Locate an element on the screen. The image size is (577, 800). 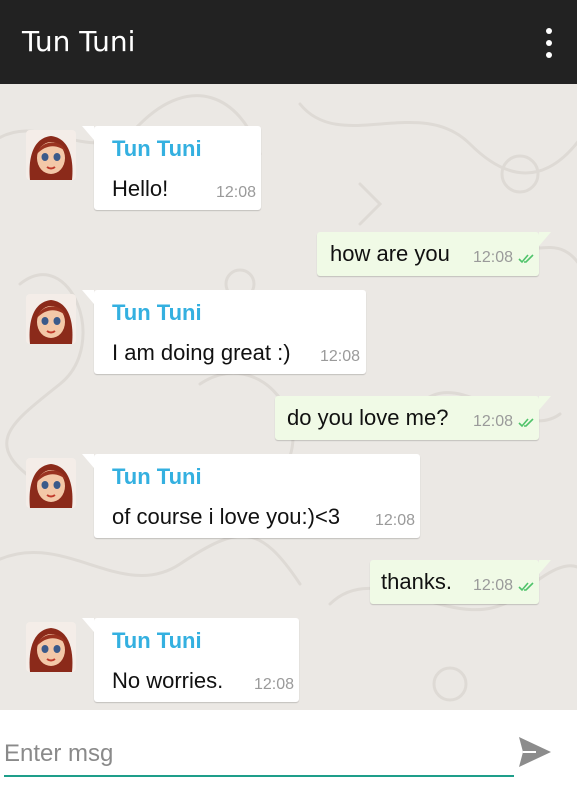
message-text: thanks. is located at coordinates (416, 581).